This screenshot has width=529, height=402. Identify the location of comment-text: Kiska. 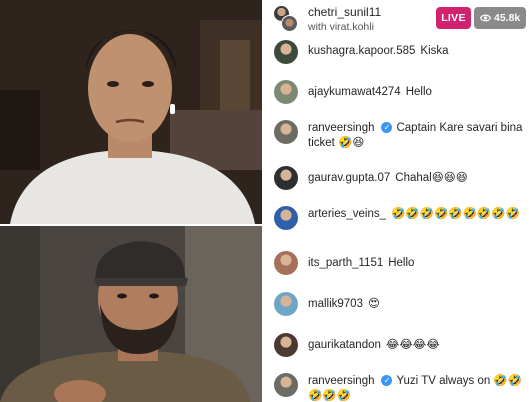
(434, 51).